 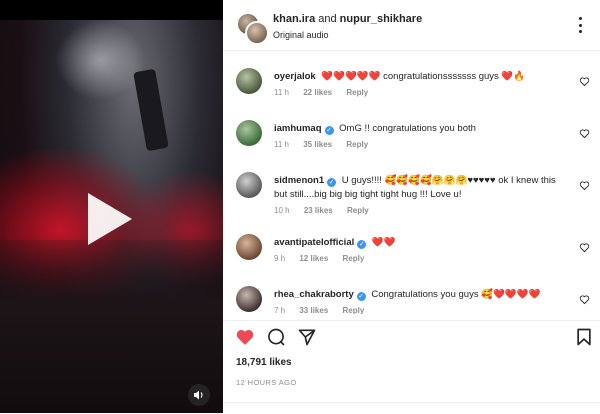 I want to click on comment-text: Congratulations you guys 🥰❤️❤️❤️❤️, so click(x=456, y=294).